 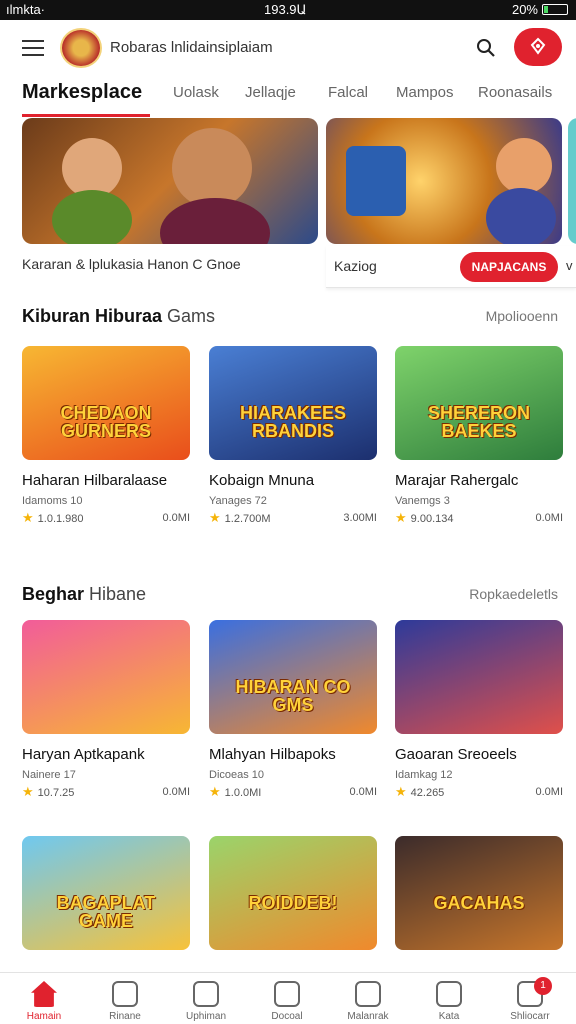 I want to click on banner-caption: Kararan & lplukasia Hanon C Gnoe, so click(x=131, y=264).